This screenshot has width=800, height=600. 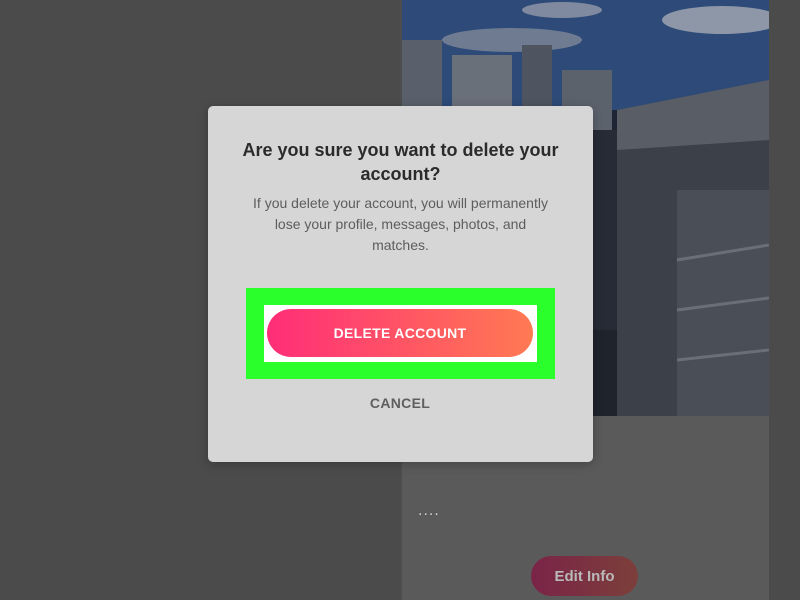 I want to click on delete-button-frame: DELETE ACCOUNT, so click(x=400, y=333).